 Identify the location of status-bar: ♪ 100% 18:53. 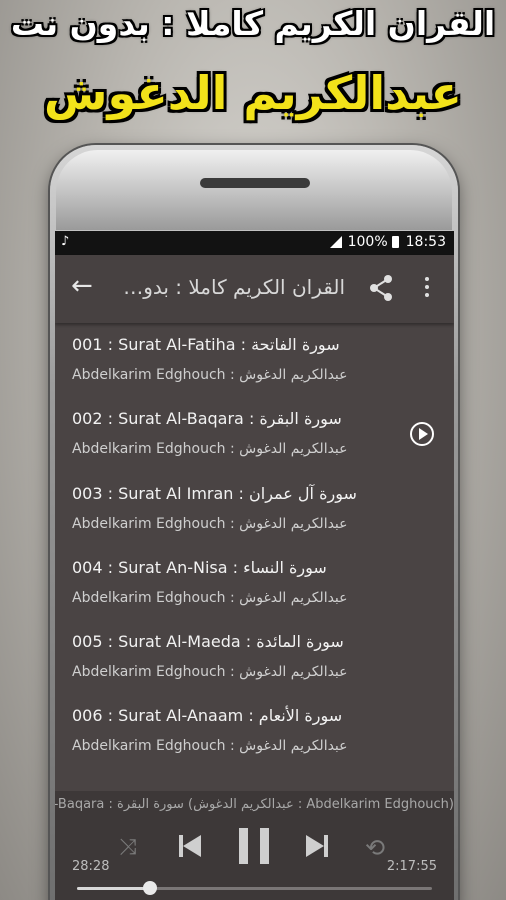
(254, 243).